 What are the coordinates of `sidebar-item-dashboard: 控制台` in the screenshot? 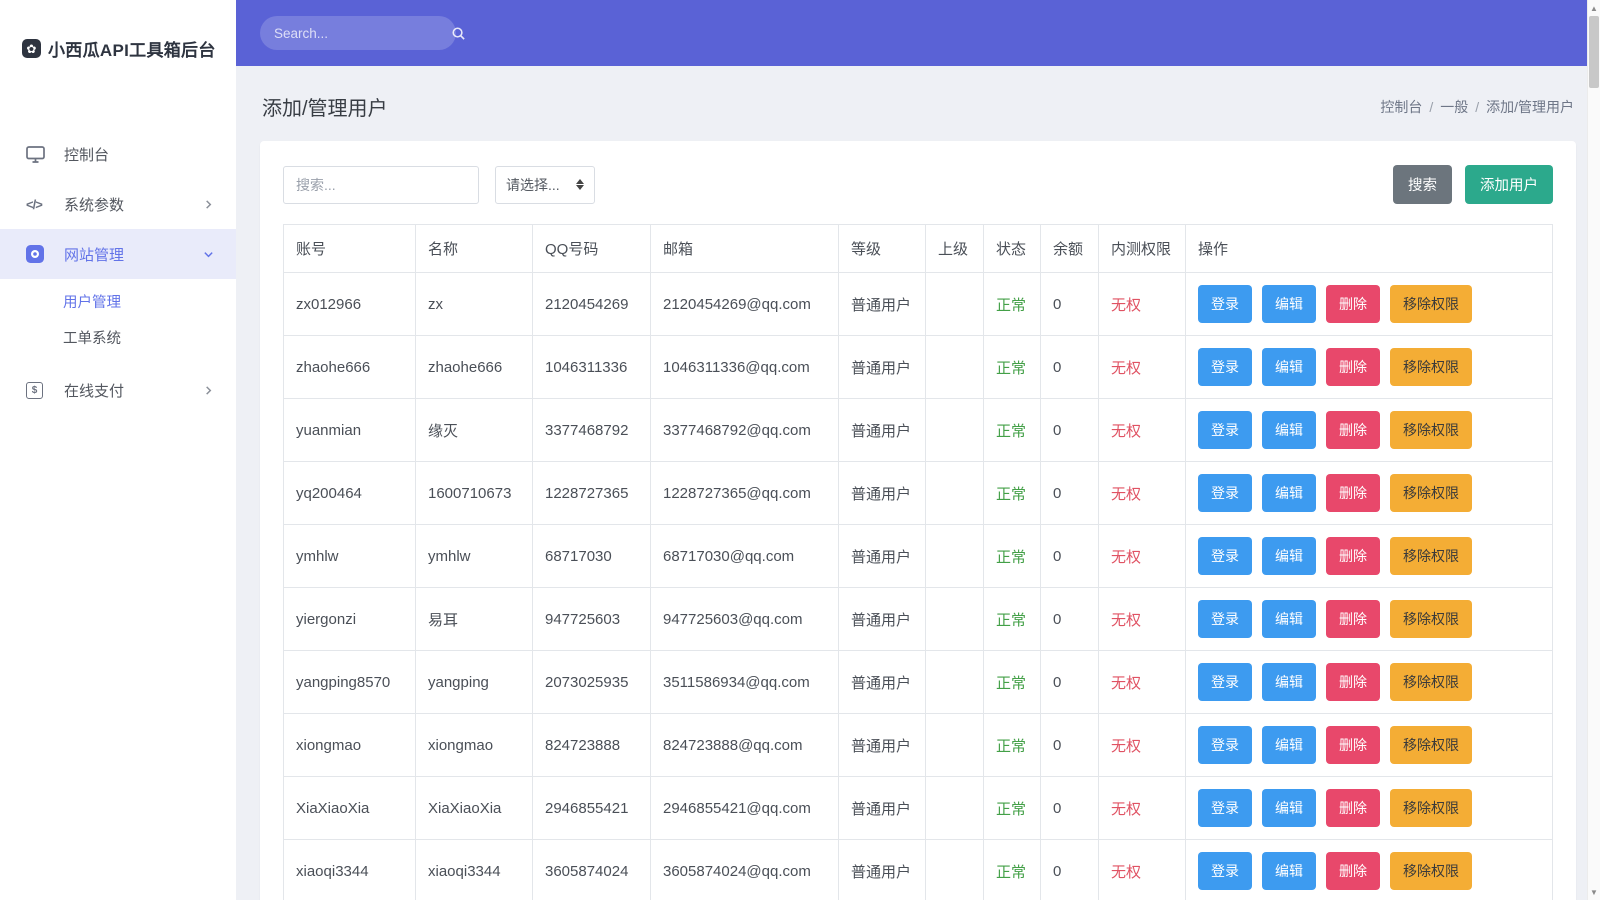 It's located at (118, 154).